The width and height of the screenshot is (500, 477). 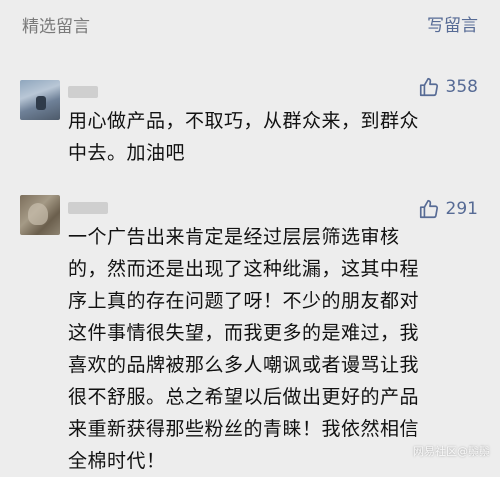 What do you see at coordinates (127, 153) in the screenshot?
I see `comment-line: 中去。加油吧` at bounding box center [127, 153].